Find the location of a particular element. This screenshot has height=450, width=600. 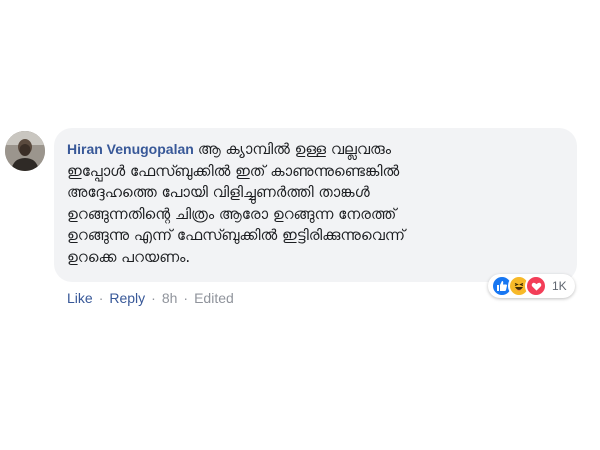

reaction-count: 1K is located at coordinates (559, 286).